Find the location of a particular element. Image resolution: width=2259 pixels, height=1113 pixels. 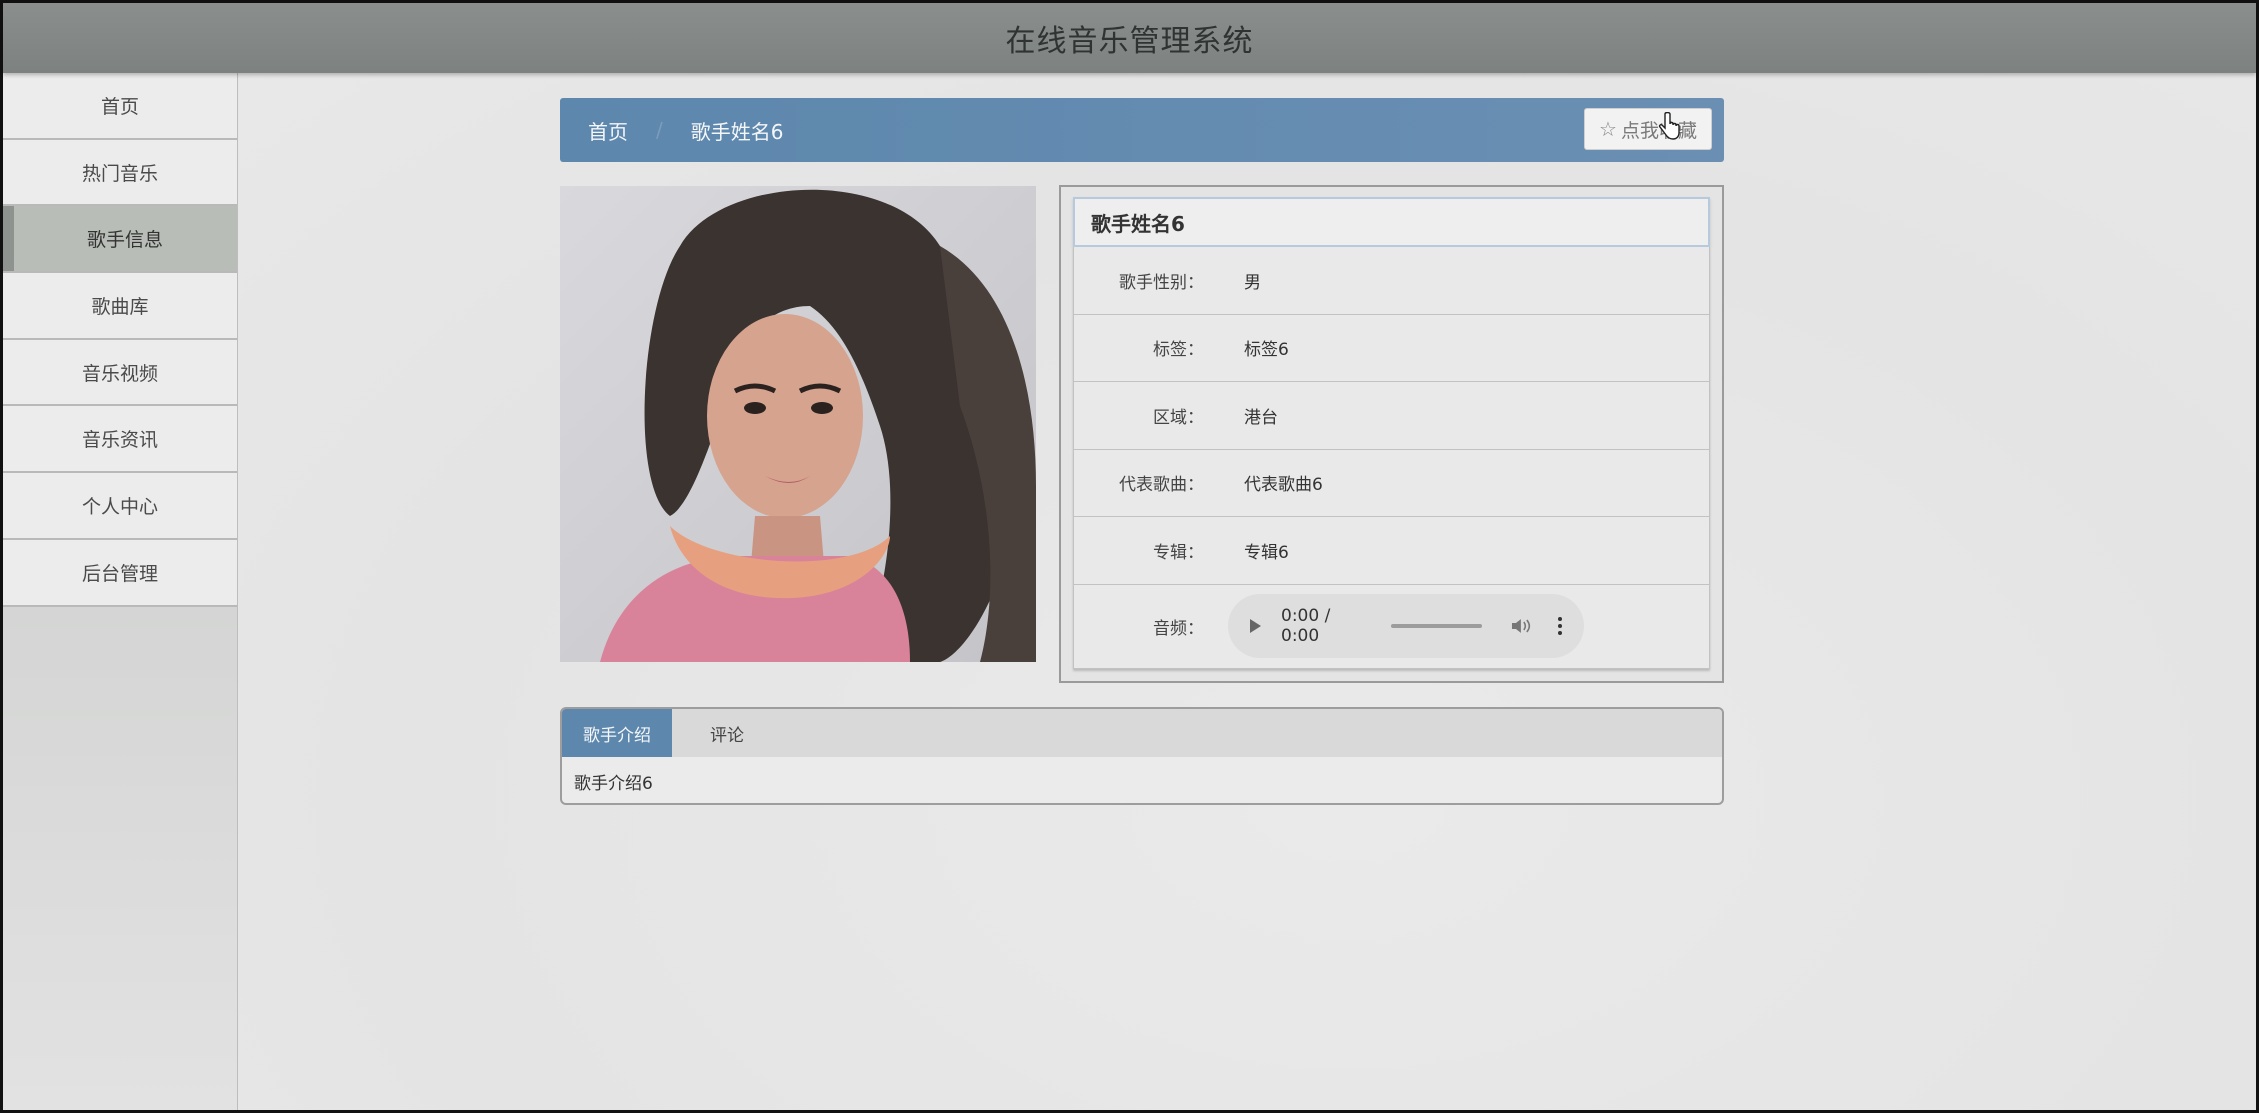

breadcrumb-home: 首页 is located at coordinates (608, 130).